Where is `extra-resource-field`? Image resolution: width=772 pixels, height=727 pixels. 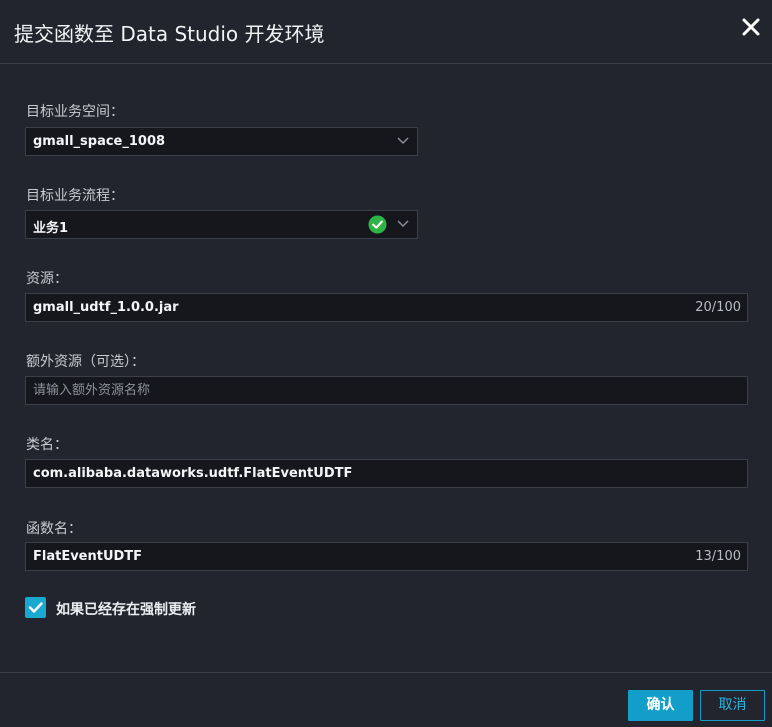 extra-resource-field is located at coordinates (386, 390).